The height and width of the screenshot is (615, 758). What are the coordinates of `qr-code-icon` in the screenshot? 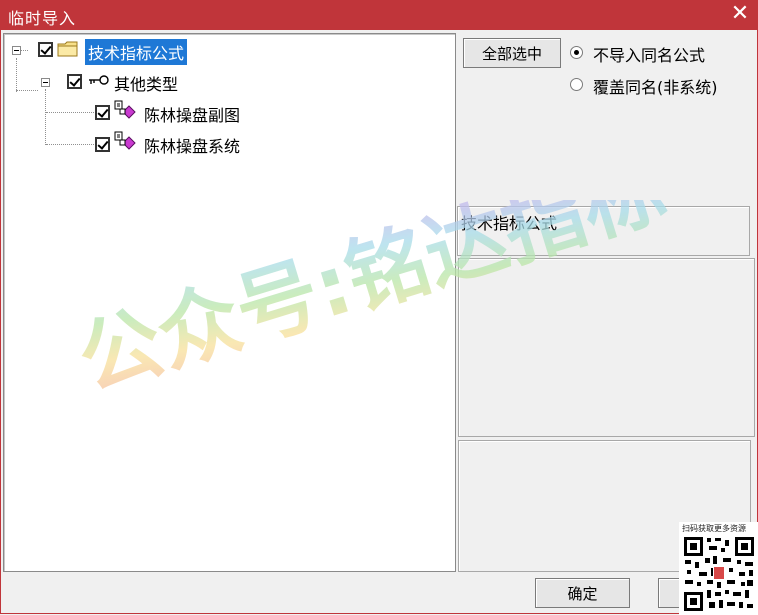 It's located at (719, 574).